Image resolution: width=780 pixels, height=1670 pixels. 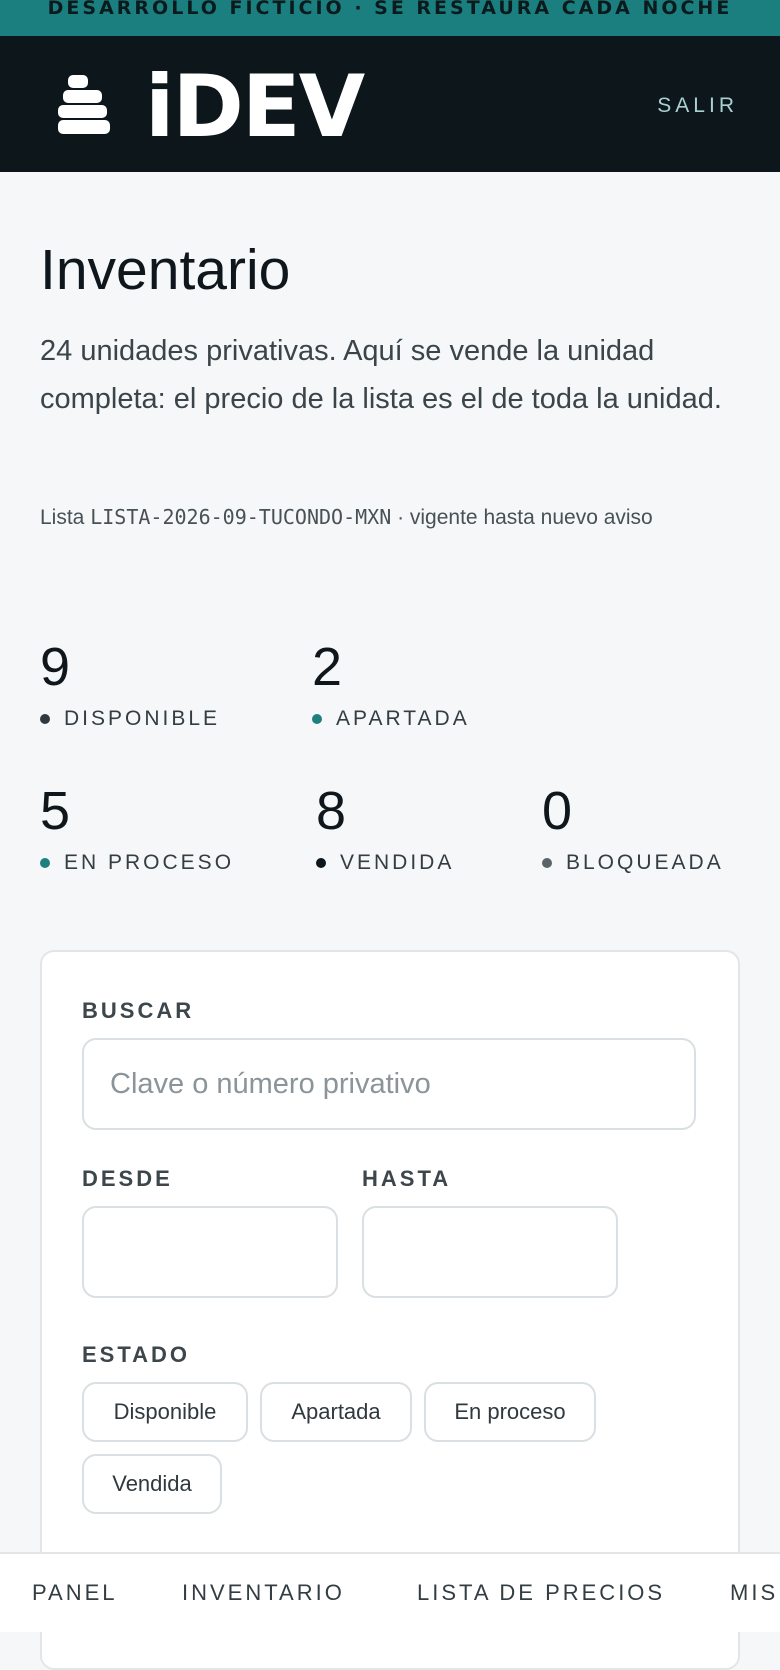 What do you see at coordinates (137, 828) in the screenshot?
I see `stat-en-proceso: 5 EN PROCESO` at bounding box center [137, 828].